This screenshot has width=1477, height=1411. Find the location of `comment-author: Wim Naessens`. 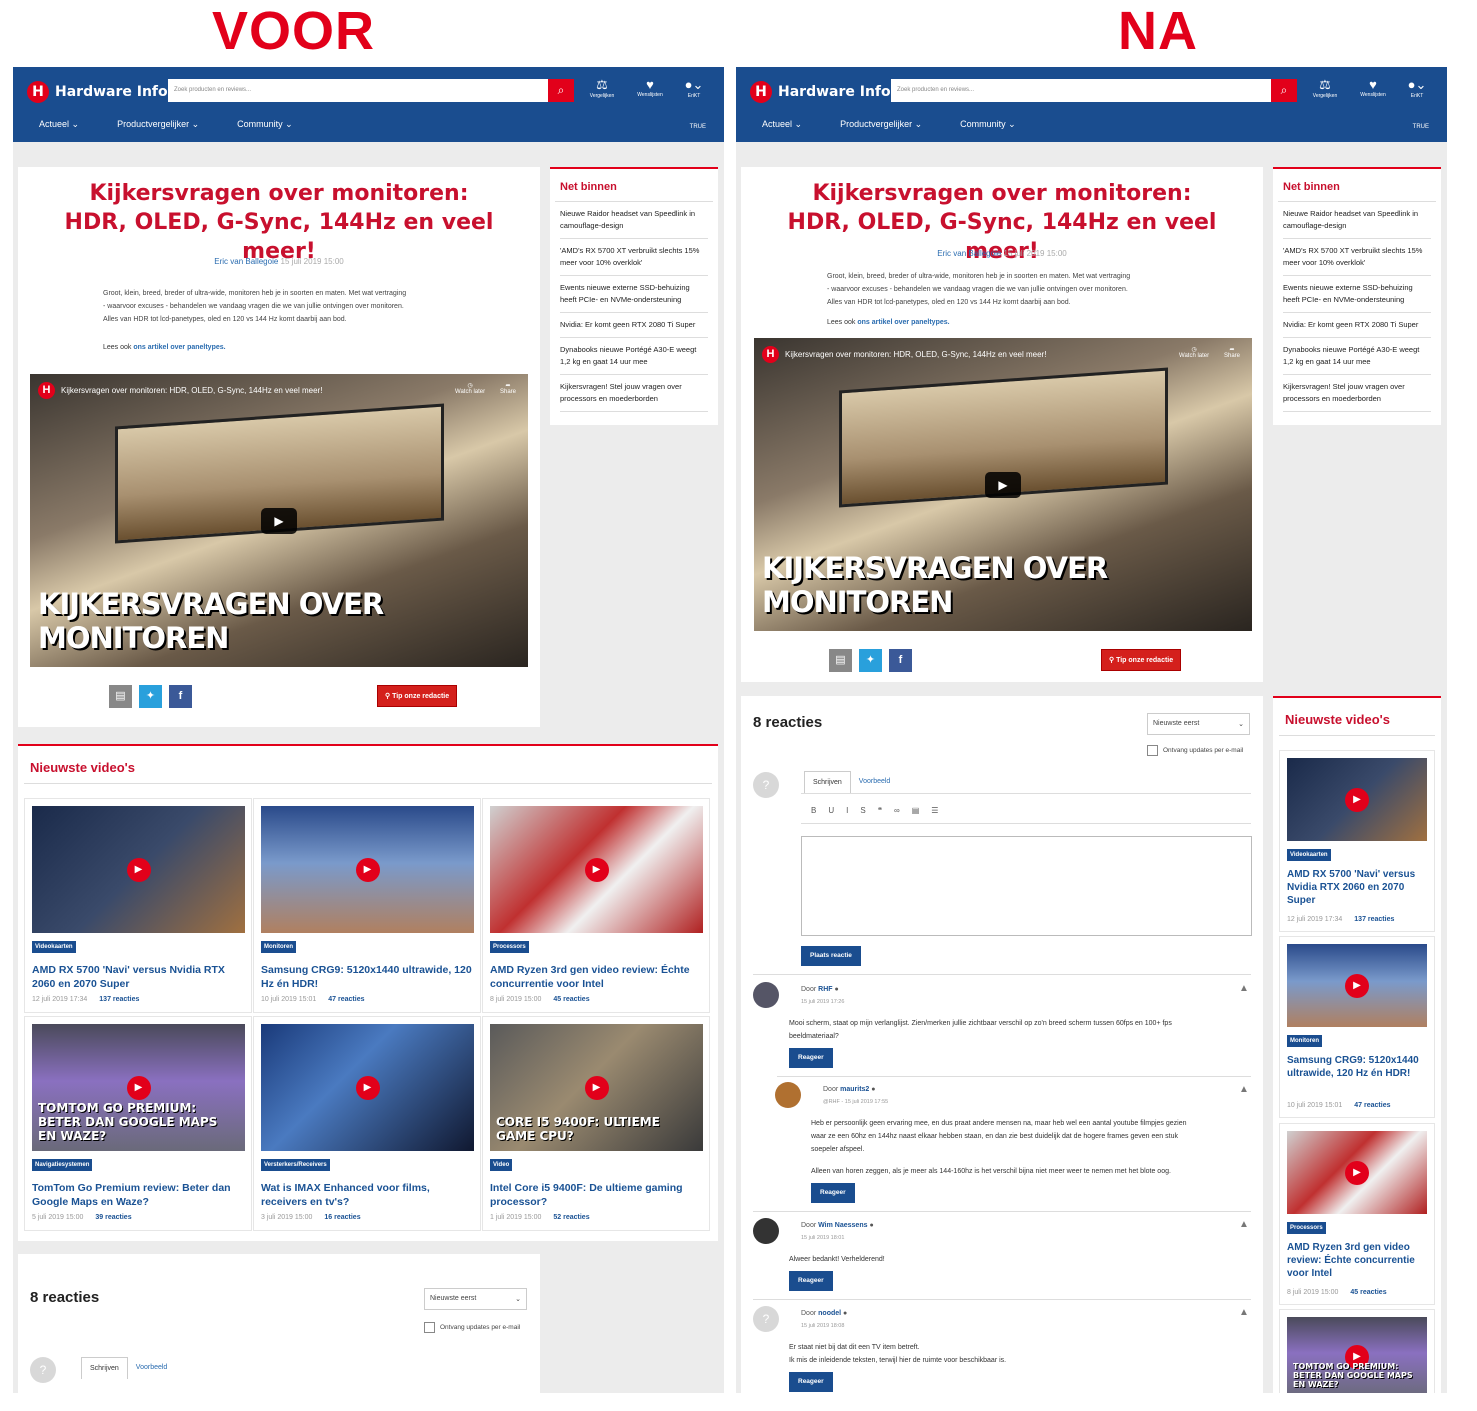

comment-author: Wim Naessens is located at coordinates (842, 1225).